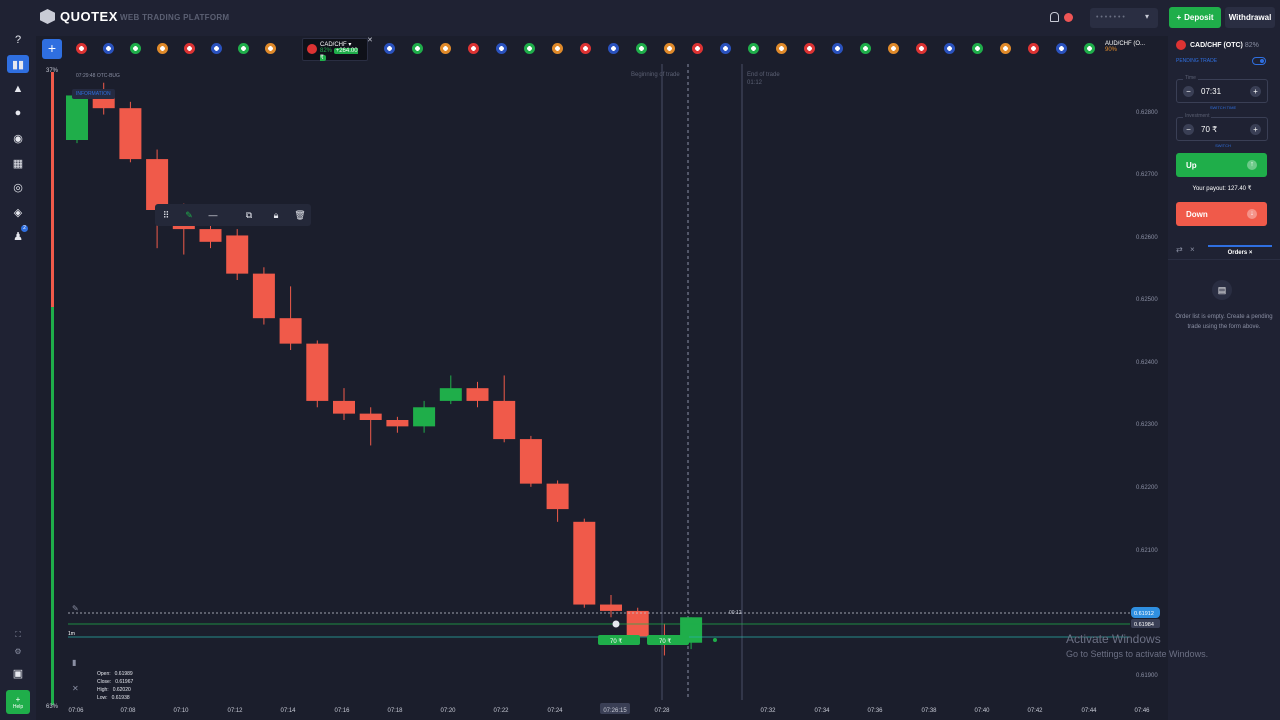  I want to click on time-field: Time − 07:31 + SWITCH TIME, so click(1222, 92).